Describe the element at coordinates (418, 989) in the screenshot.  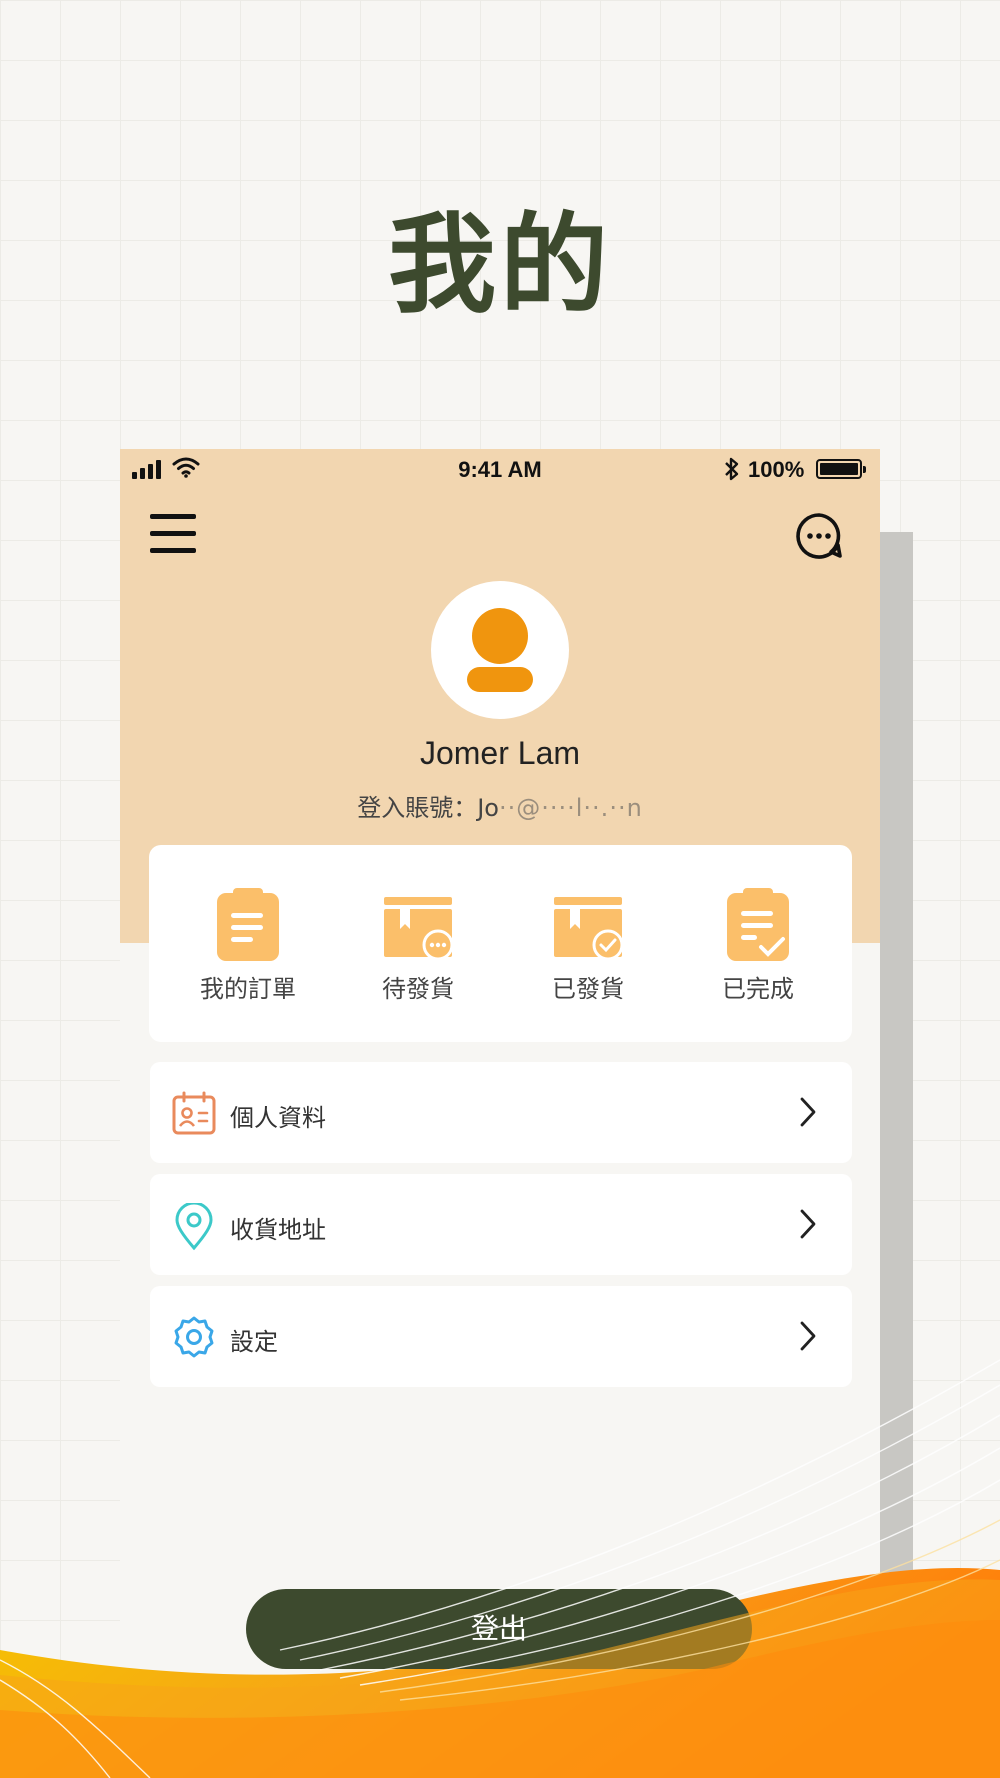
I see `order-label: 待發貨` at that location.